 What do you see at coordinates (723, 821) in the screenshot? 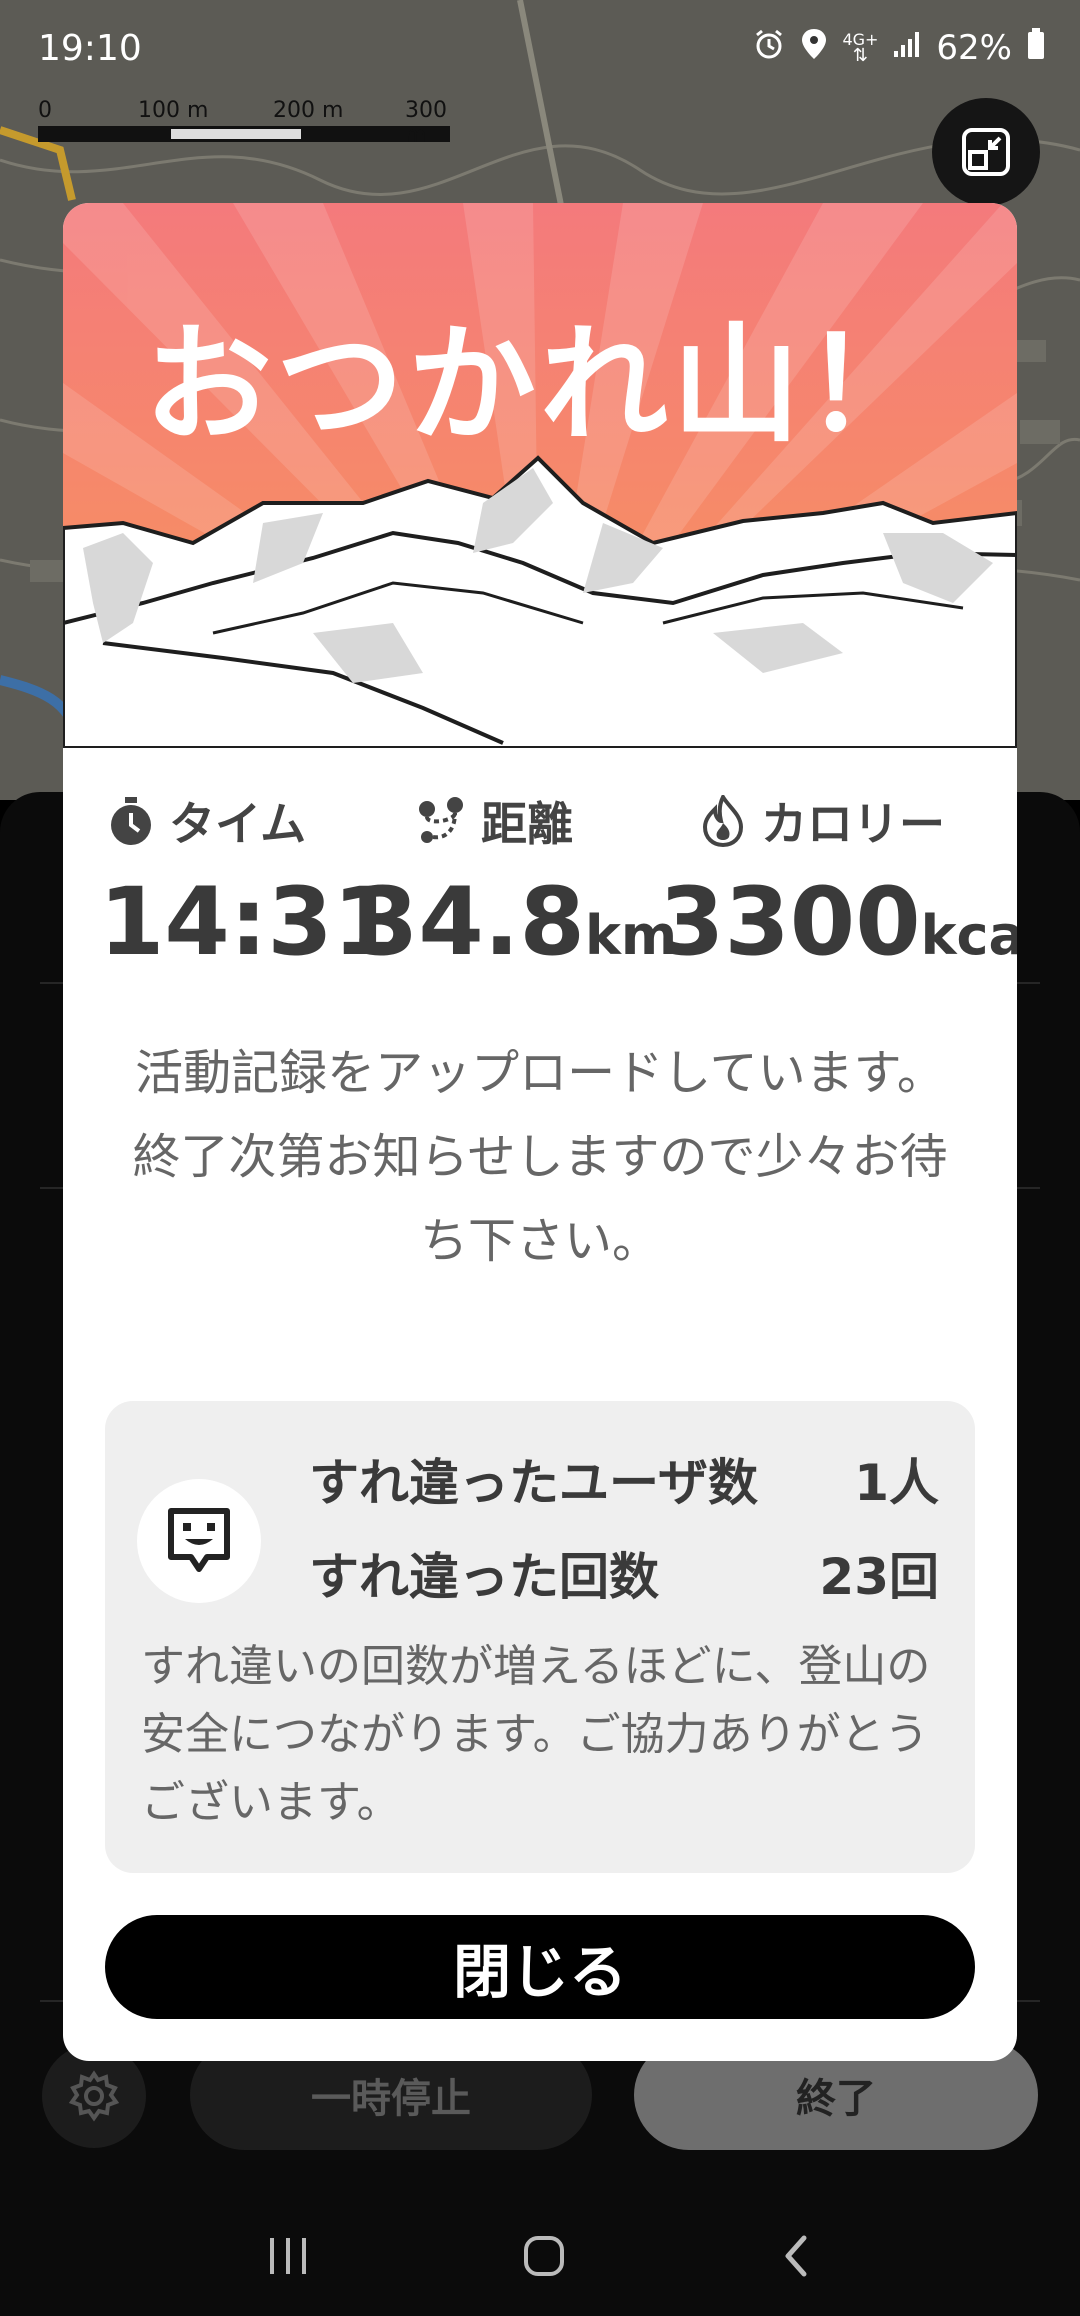
I see `flame-icon` at bounding box center [723, 821].